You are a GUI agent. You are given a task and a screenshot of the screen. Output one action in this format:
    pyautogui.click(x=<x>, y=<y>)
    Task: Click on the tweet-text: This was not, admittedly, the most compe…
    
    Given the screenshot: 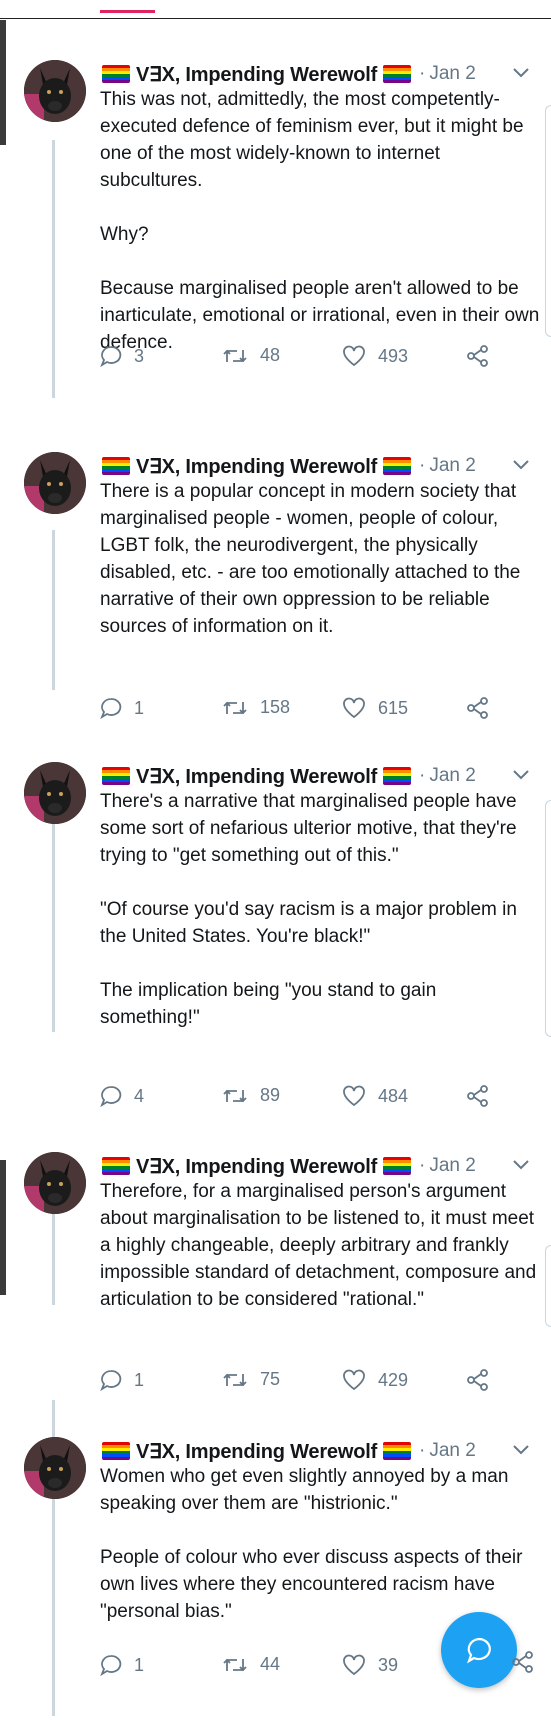 What is the action you would take?
    pyautogui.click(x=320, y=221)
    